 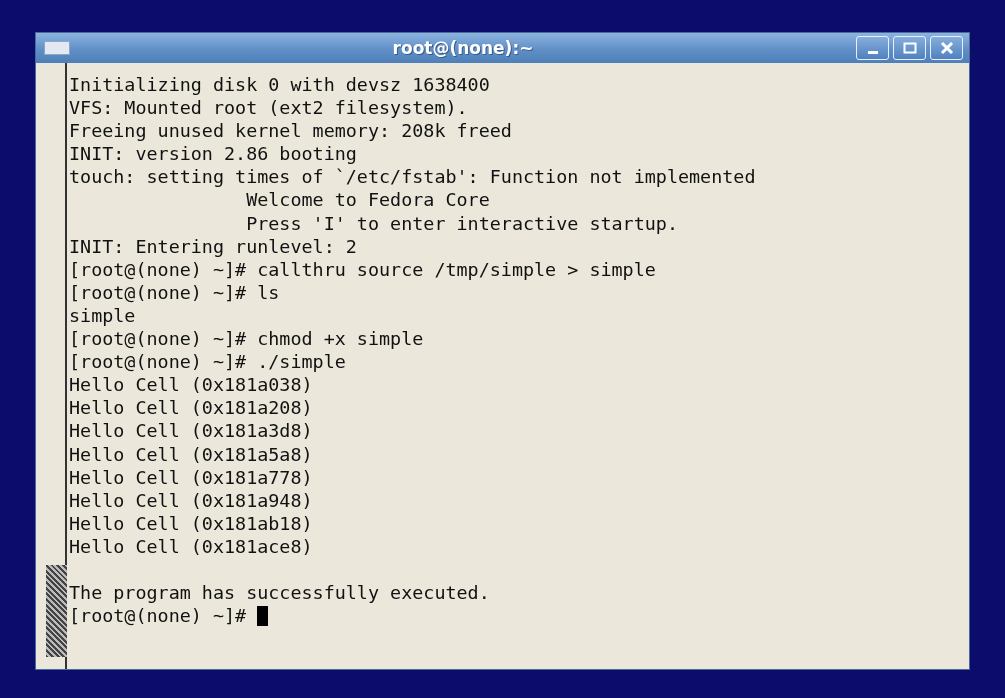 I want to click on output-line: Hello Cell (0x181ab18), so click(x=191, y=523).